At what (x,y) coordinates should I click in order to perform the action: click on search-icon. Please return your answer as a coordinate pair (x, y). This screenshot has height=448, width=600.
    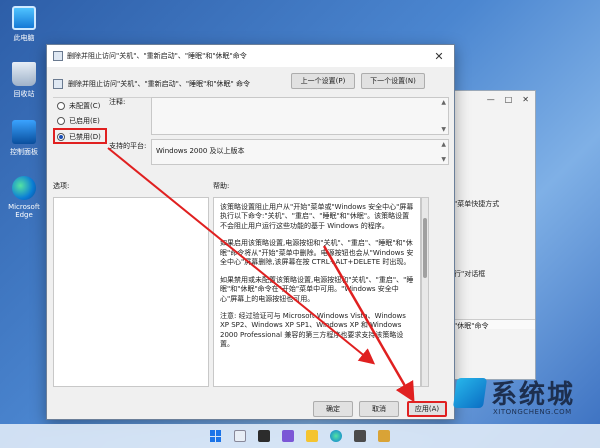
    Looking at the image, I should click on (240, 436).